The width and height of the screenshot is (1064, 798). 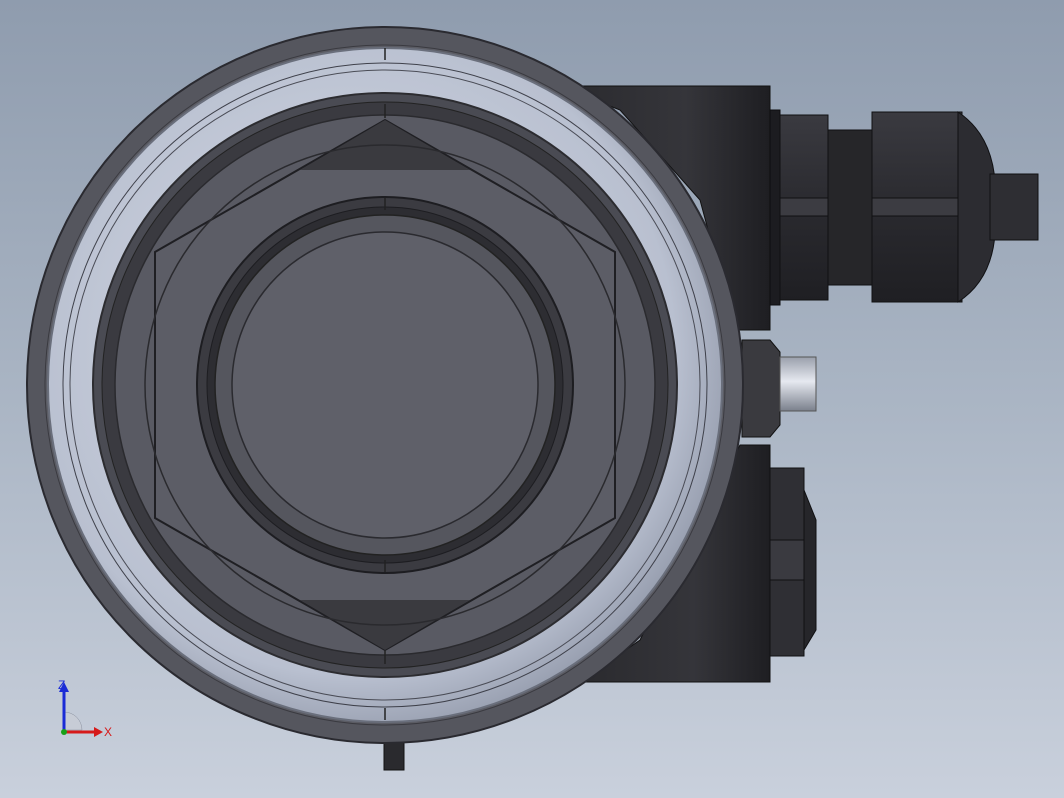 What do you see at coordinates (779, 388) in the screenshot?
I see `connector-stud` at bounding box center [779, 388].